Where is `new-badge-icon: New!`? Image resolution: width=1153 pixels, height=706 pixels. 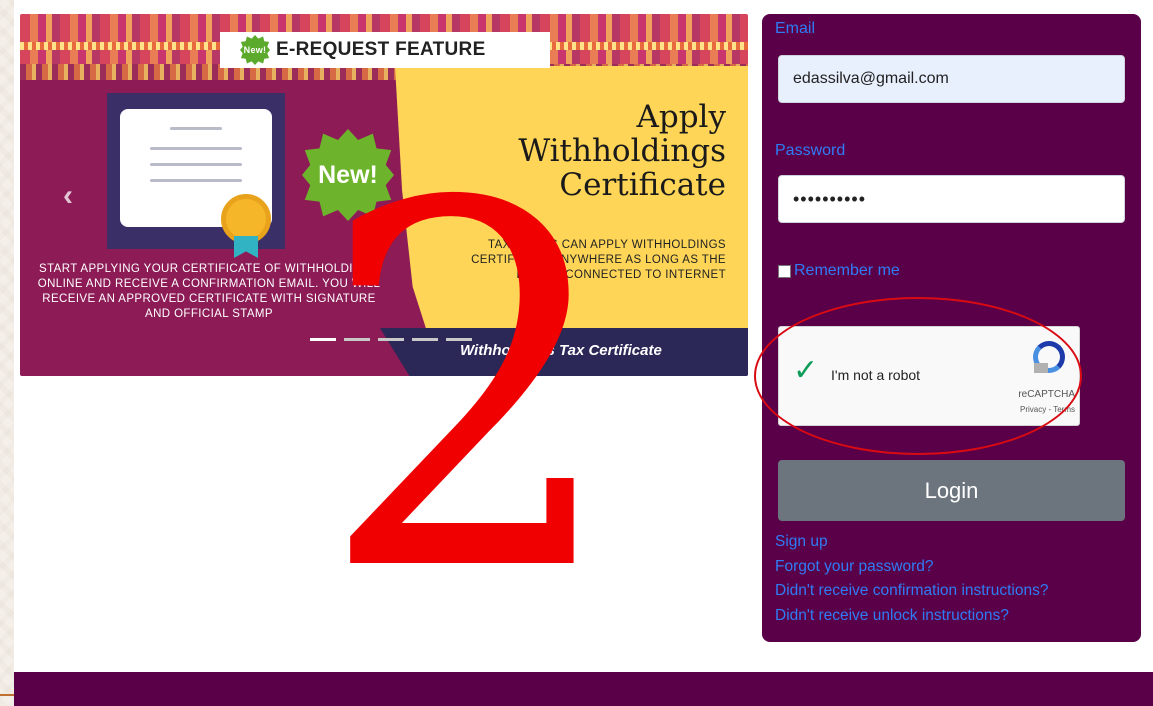 new-badge-icon: New! is located at coordinates (255, 50).